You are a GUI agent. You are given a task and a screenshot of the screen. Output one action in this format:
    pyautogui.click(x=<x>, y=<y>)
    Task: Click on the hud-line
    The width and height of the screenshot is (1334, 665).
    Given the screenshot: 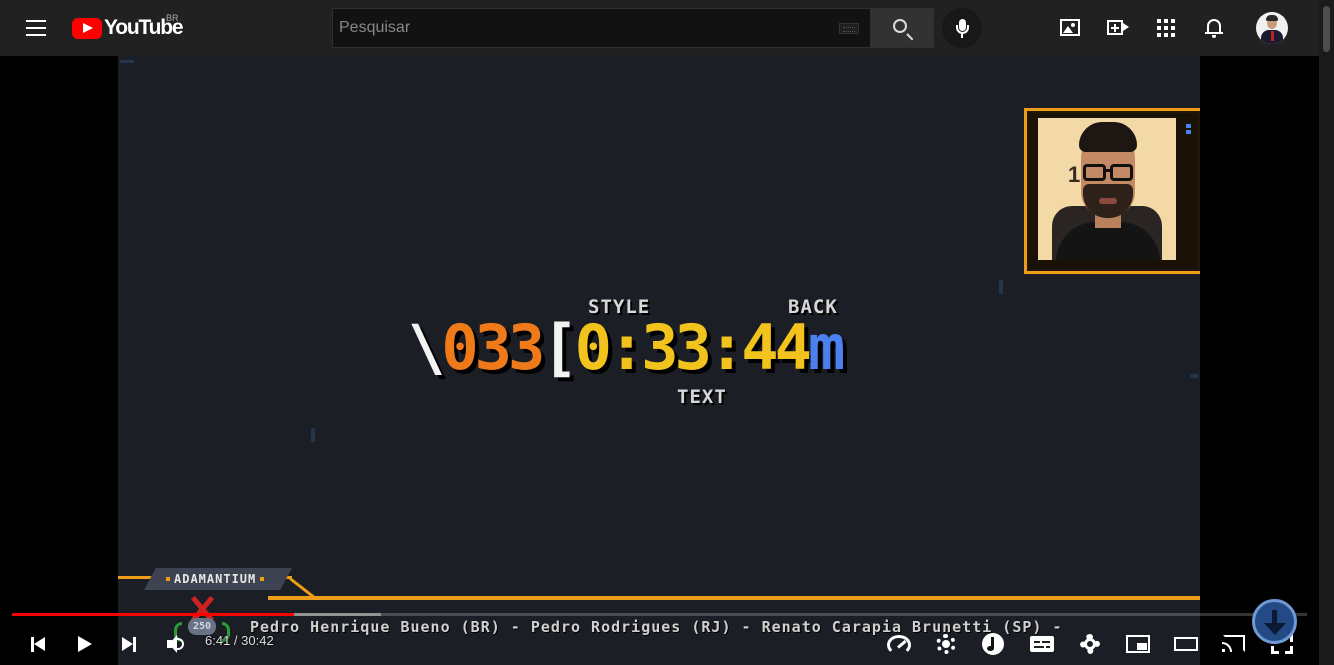 What is the action you would take?
    pyautogui.click(x=734, y=598)
    